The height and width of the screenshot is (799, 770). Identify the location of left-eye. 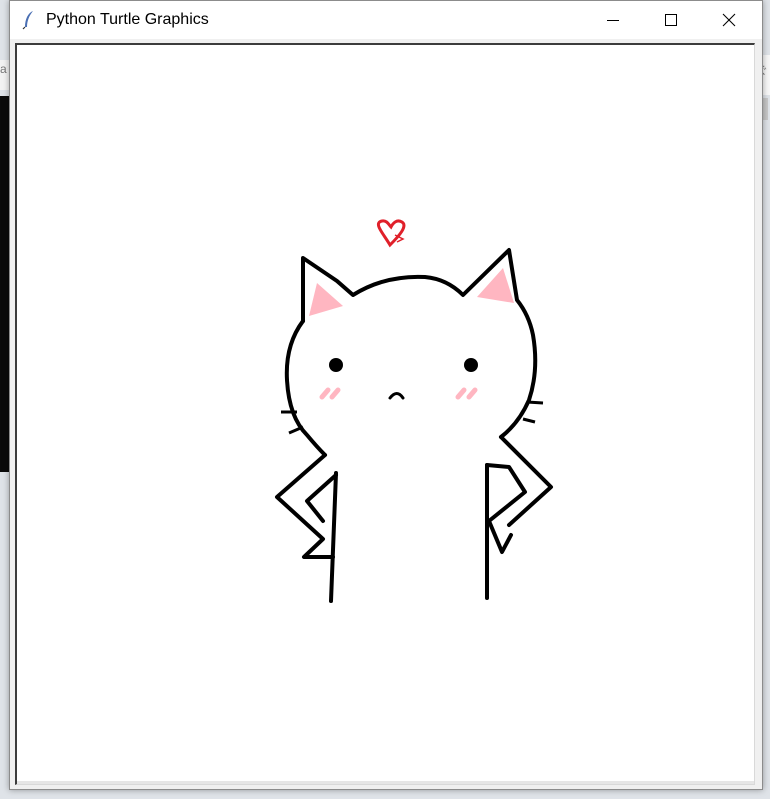
(336, 365).